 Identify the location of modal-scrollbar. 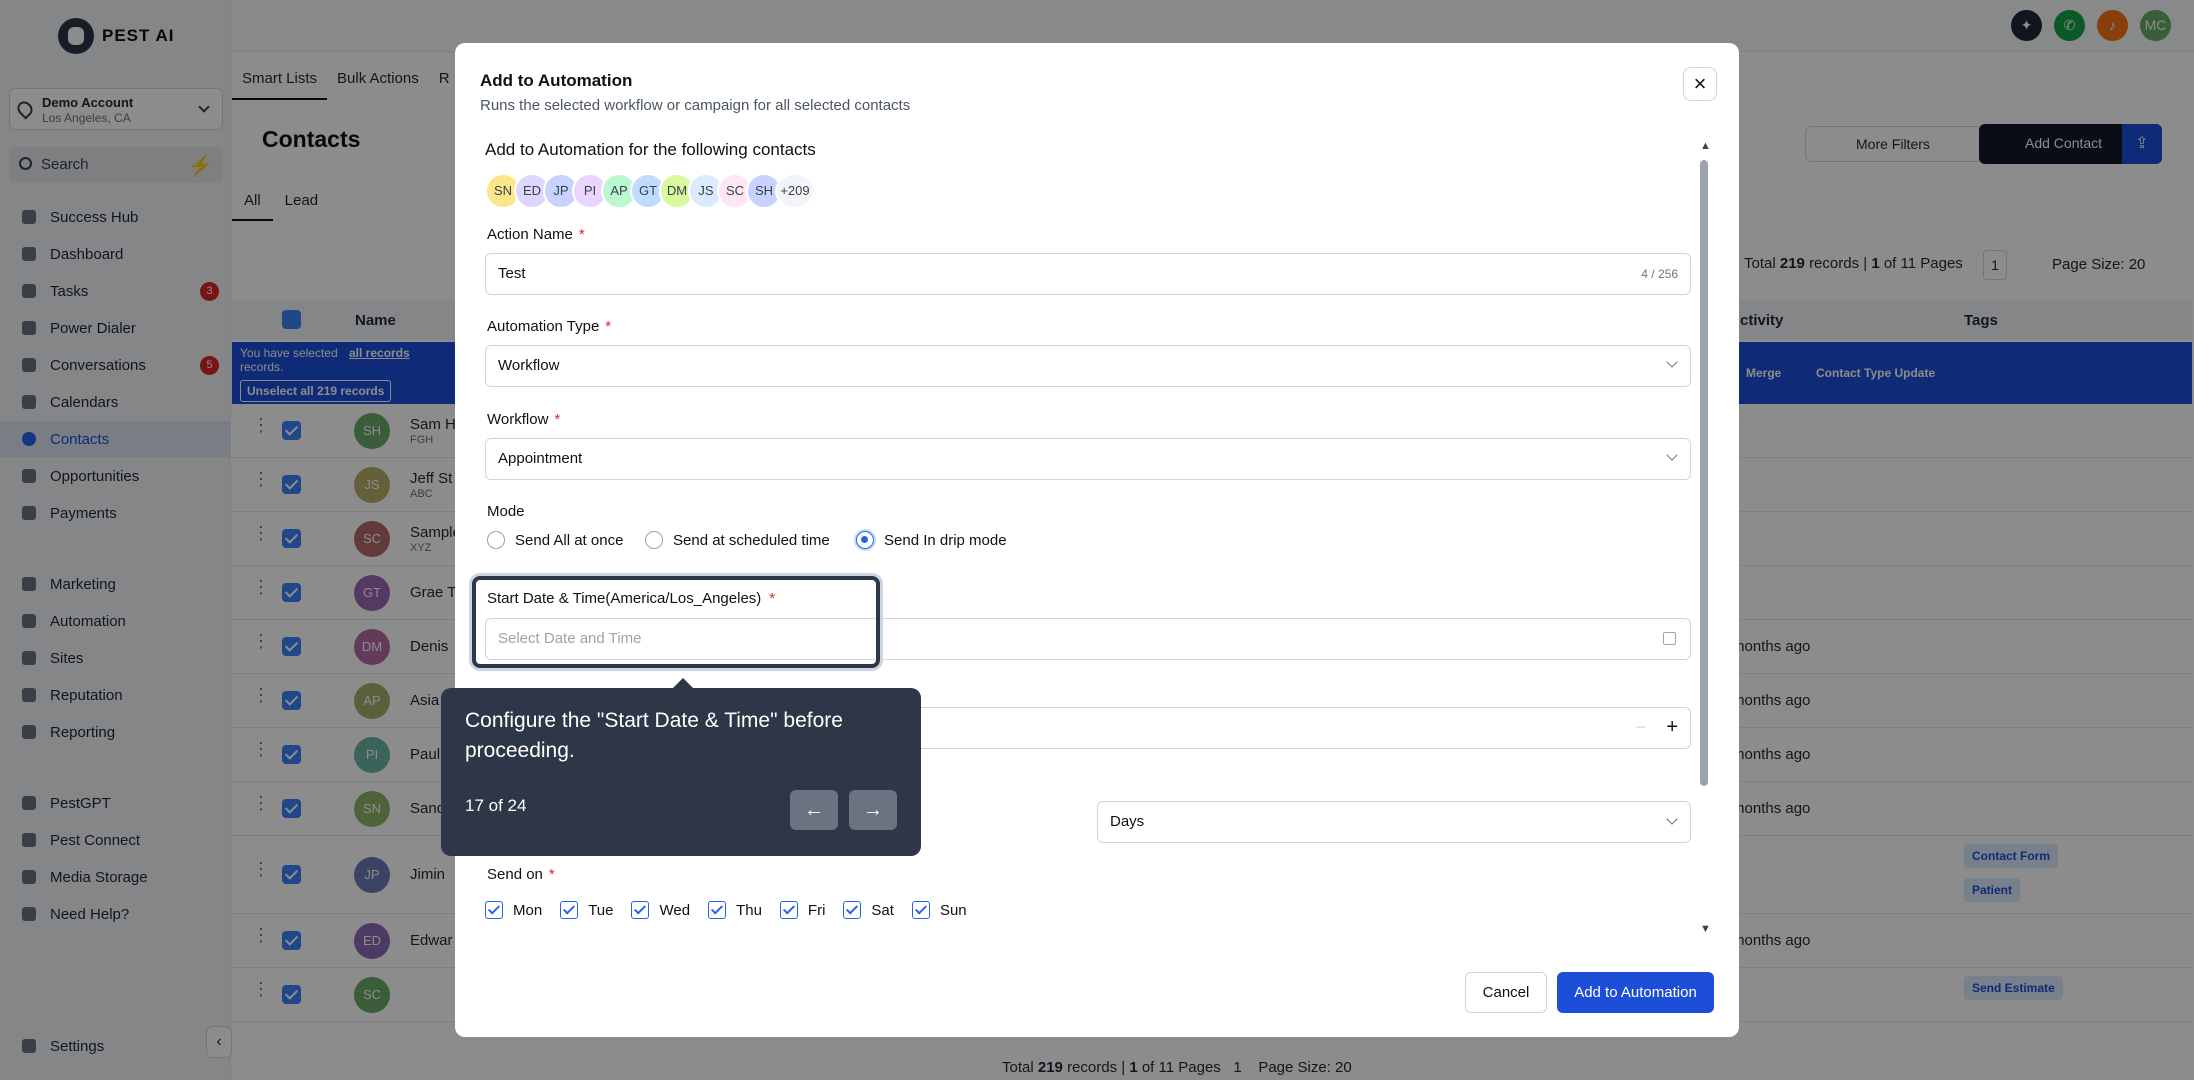
(1704, 473).